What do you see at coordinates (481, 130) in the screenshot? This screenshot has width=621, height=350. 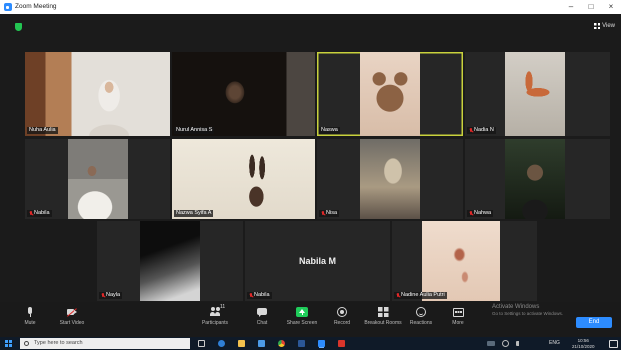 I see `participant-name-tag: Nadia N` at bounding box center [481, 130].